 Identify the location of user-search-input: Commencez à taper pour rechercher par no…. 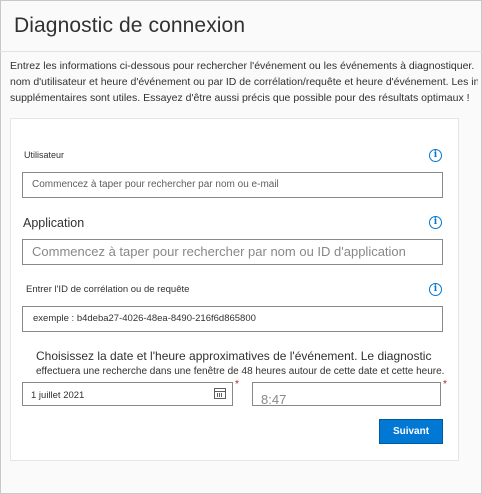
(232, 185).